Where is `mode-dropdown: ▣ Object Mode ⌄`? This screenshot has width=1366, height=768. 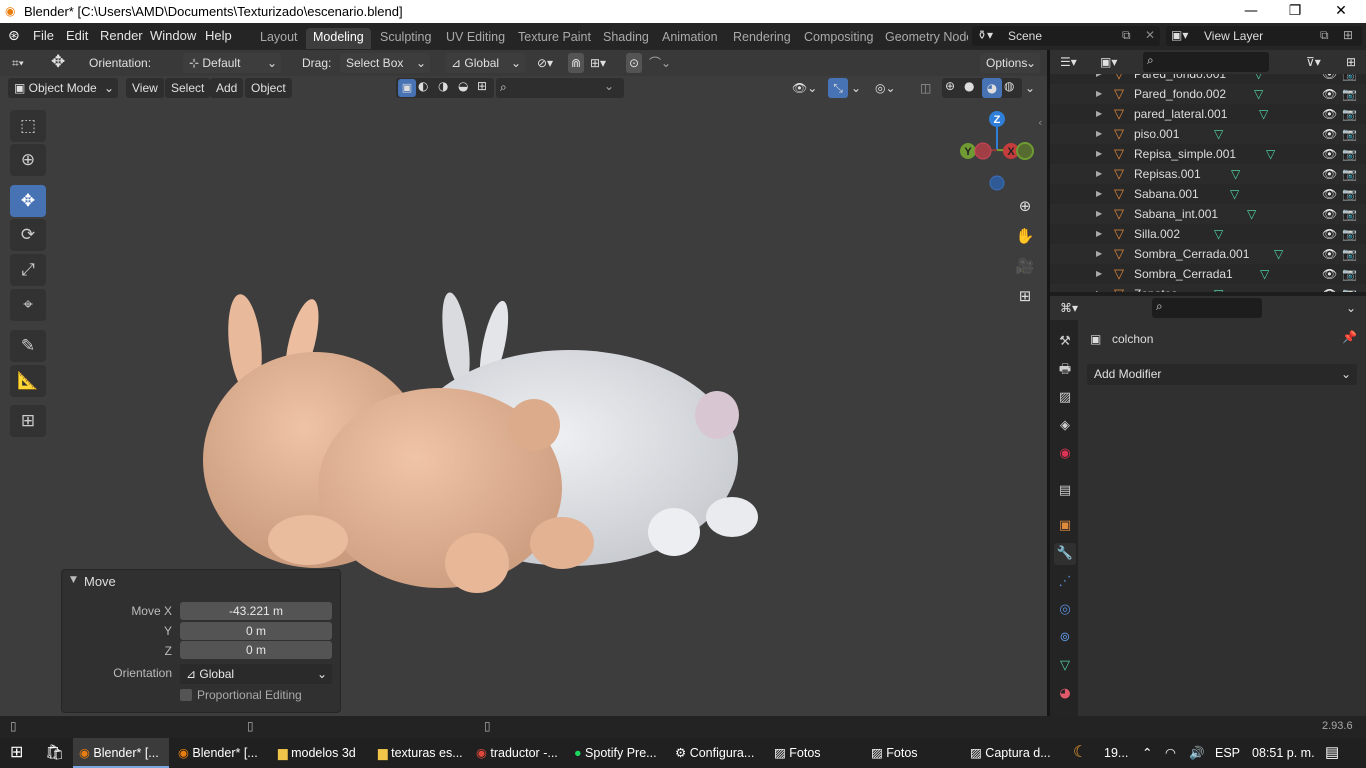 mode-dropdown: ▣ Object Mode ⌄ is located at coordinates (63, 88).